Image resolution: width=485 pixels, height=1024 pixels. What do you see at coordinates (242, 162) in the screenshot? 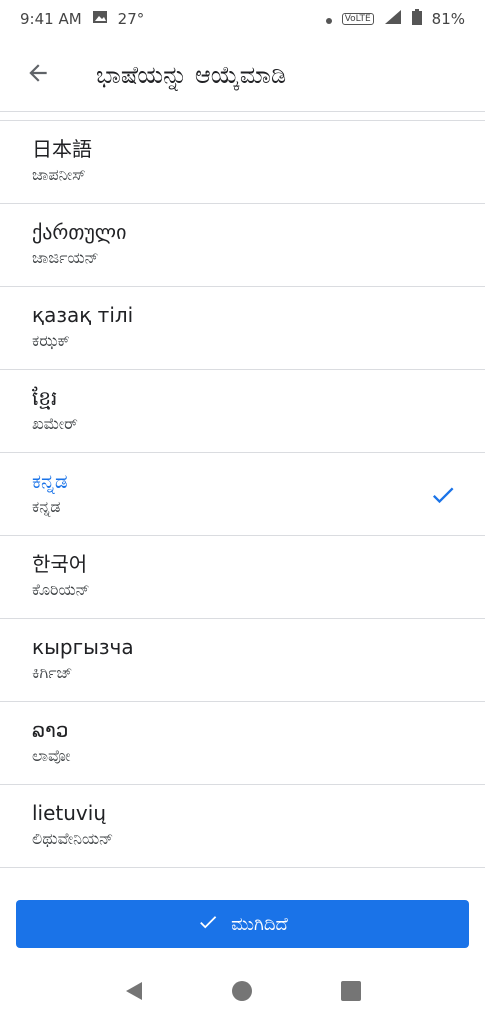
I see `list-item-japanese: 日本語 ಜಾಪನೀಸ್` at bounding box center [242, 162].